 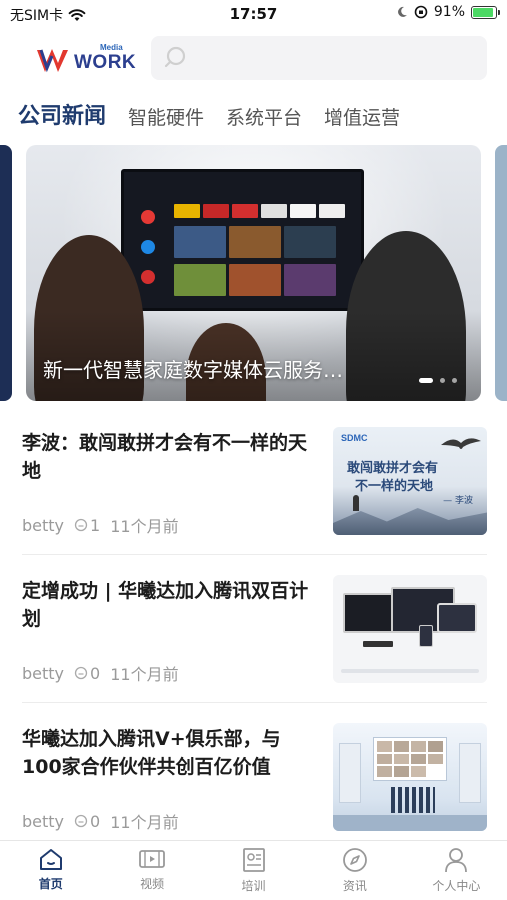 I want to click on tabbar-label: 首页, so click(x=50, y=884).